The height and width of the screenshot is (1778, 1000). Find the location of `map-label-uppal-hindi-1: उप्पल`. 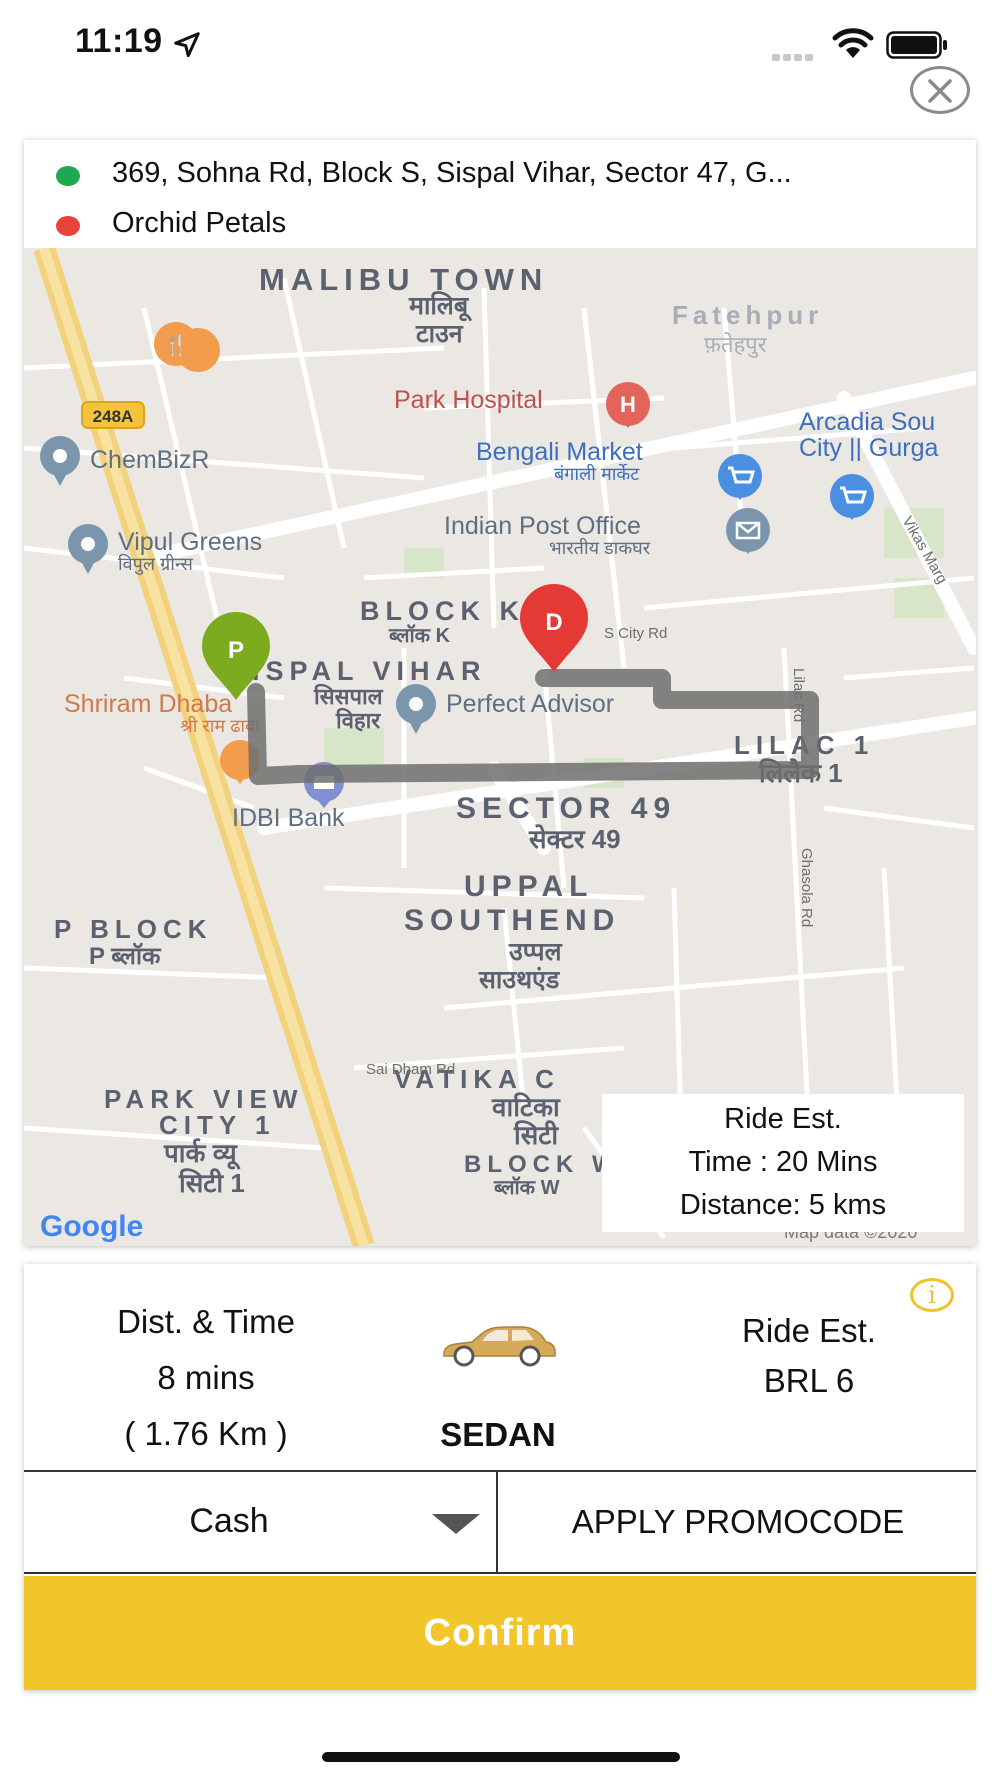

map-label-uppal-hindi-1: उप्पल is located at coordinates (535, 952).